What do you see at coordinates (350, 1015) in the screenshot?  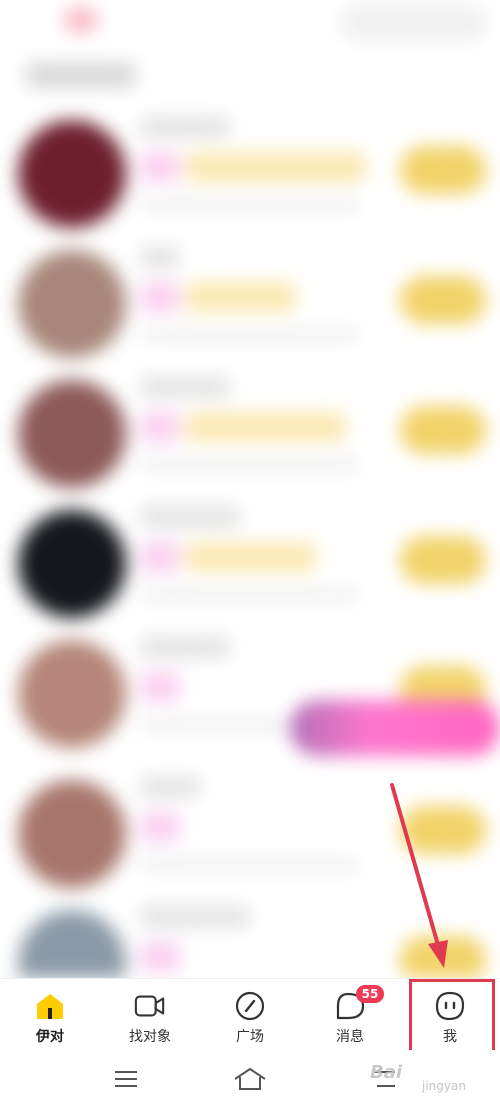 I see `tab-messages: 55 消息` at bounding box center [350, 1015].